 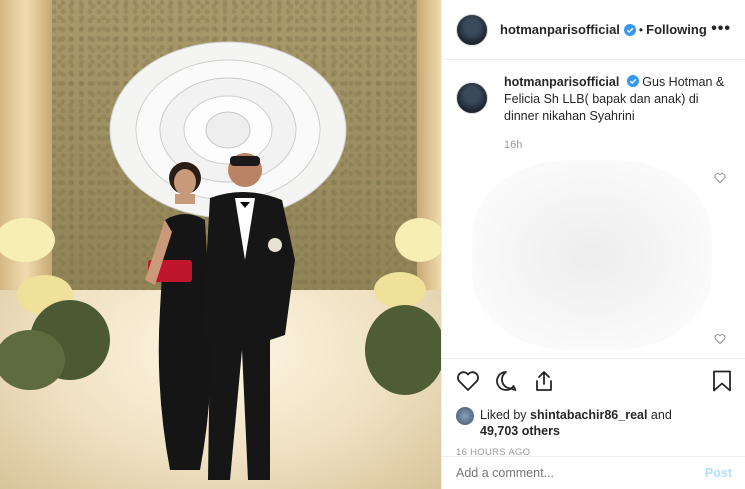 What do you see at coordinates (560, 29) in the screenshot?
I see `header-username: hotmanparisofficial` at bounding box center [560, 29].